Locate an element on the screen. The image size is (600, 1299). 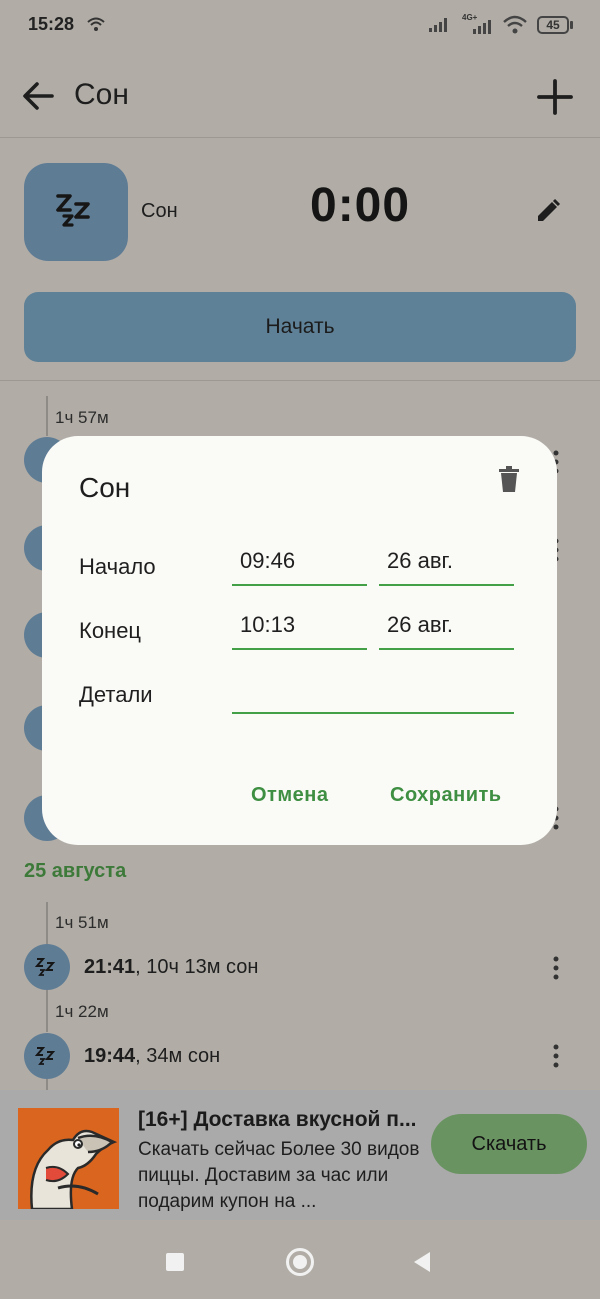
system-nav-bar is located at coordinates (300, 1259).